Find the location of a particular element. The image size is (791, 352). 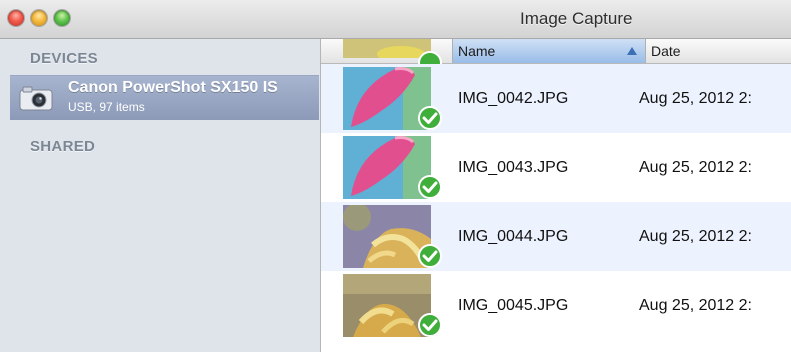

file-name: IMG_0043.JPG is located at coordinates (513, 167).